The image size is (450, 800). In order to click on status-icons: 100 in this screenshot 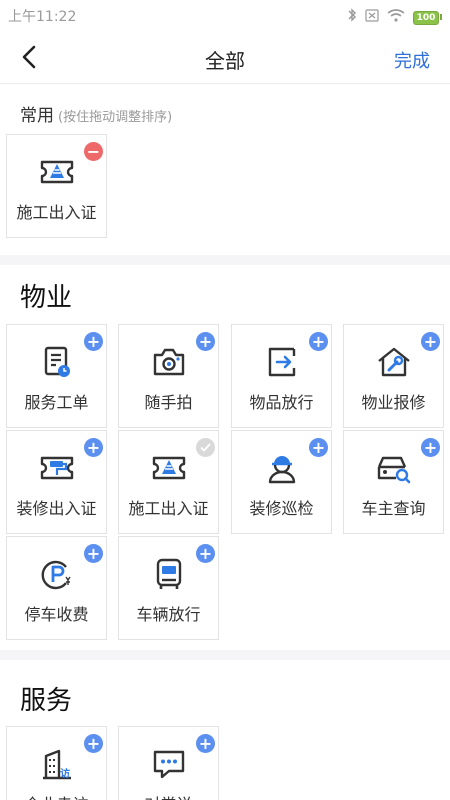, I will do `click(394, 15)`.